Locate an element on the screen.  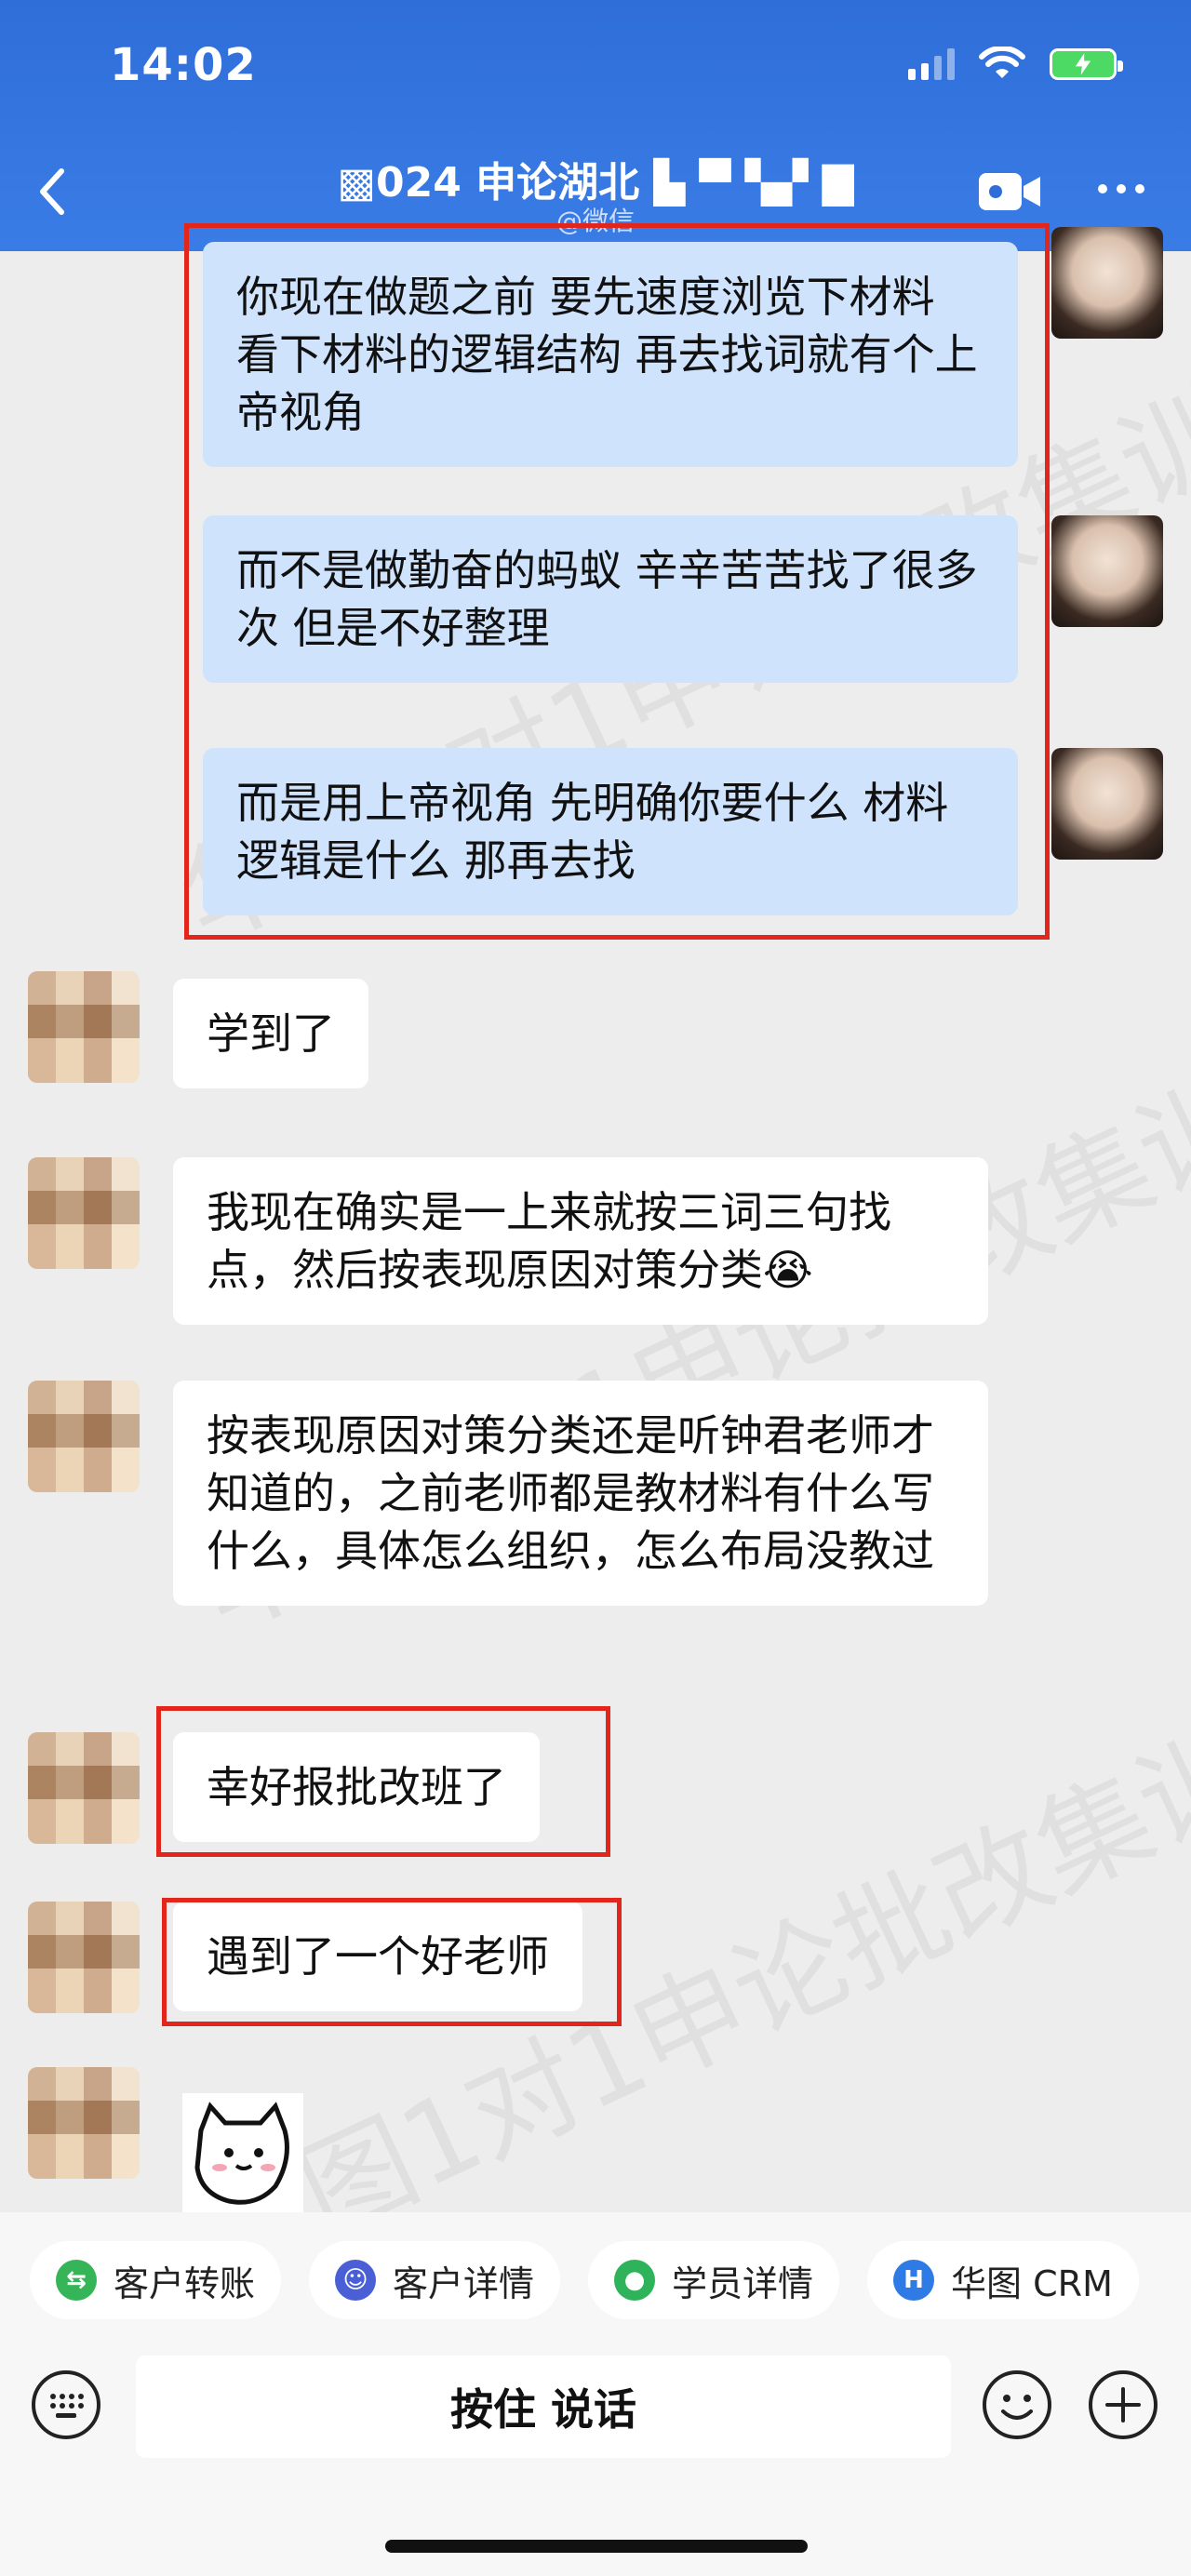
battery-icon is located at coordinates (1086, 64).